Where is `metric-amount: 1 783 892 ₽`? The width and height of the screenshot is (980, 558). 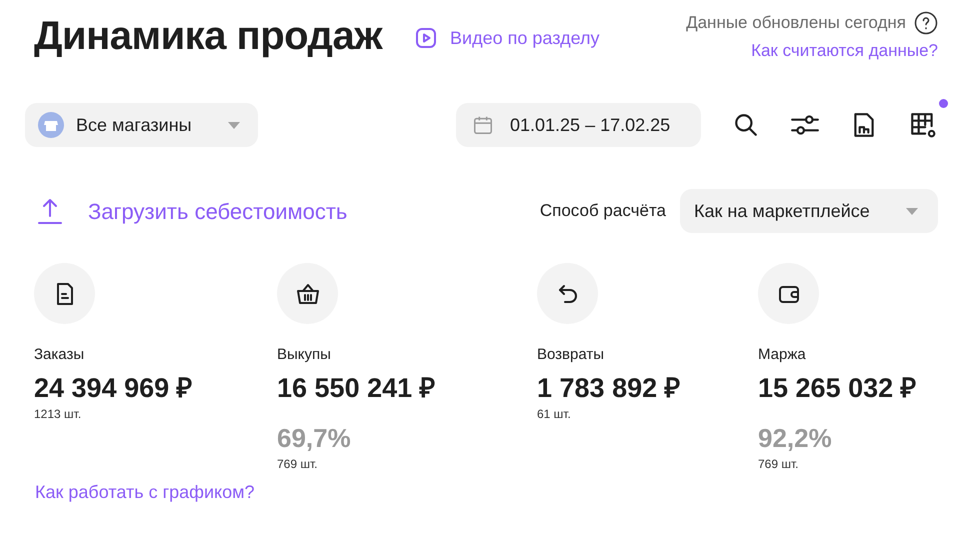 metric-amount: 1 783 892 ₽ is located at coordinates (609, 388).